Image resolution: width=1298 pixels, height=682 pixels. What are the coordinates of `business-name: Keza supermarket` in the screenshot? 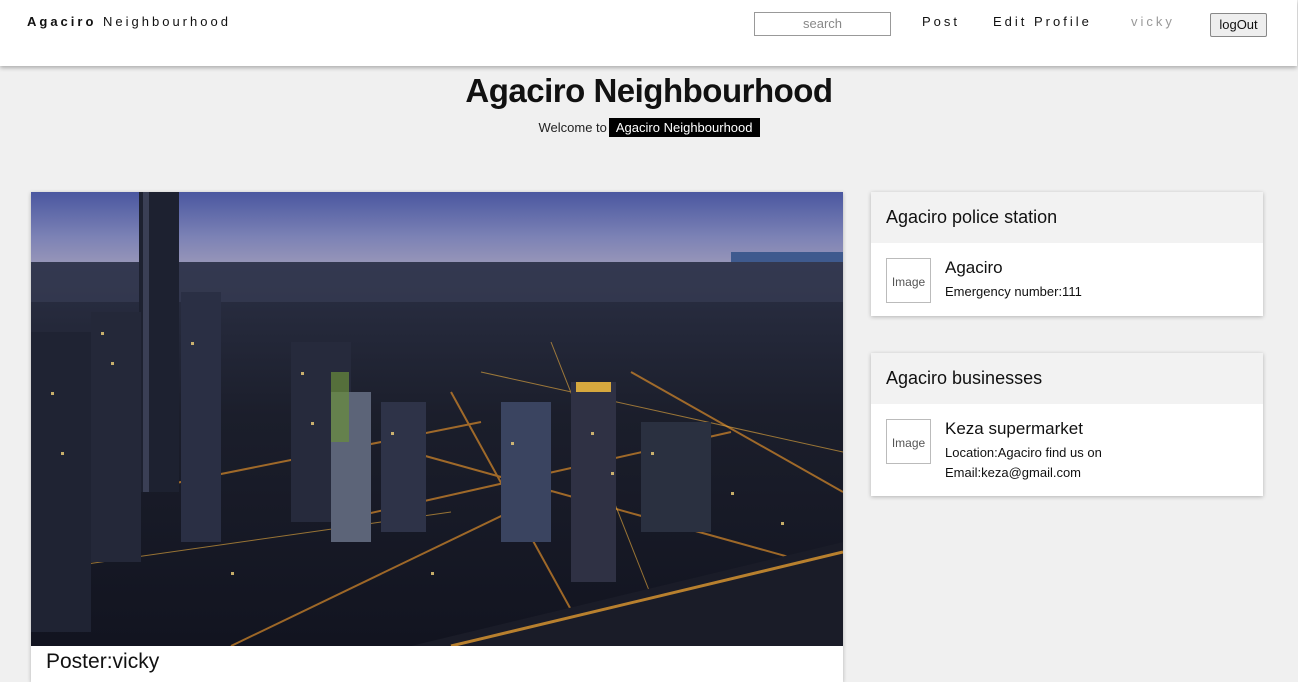 It's located at (1014, 428).